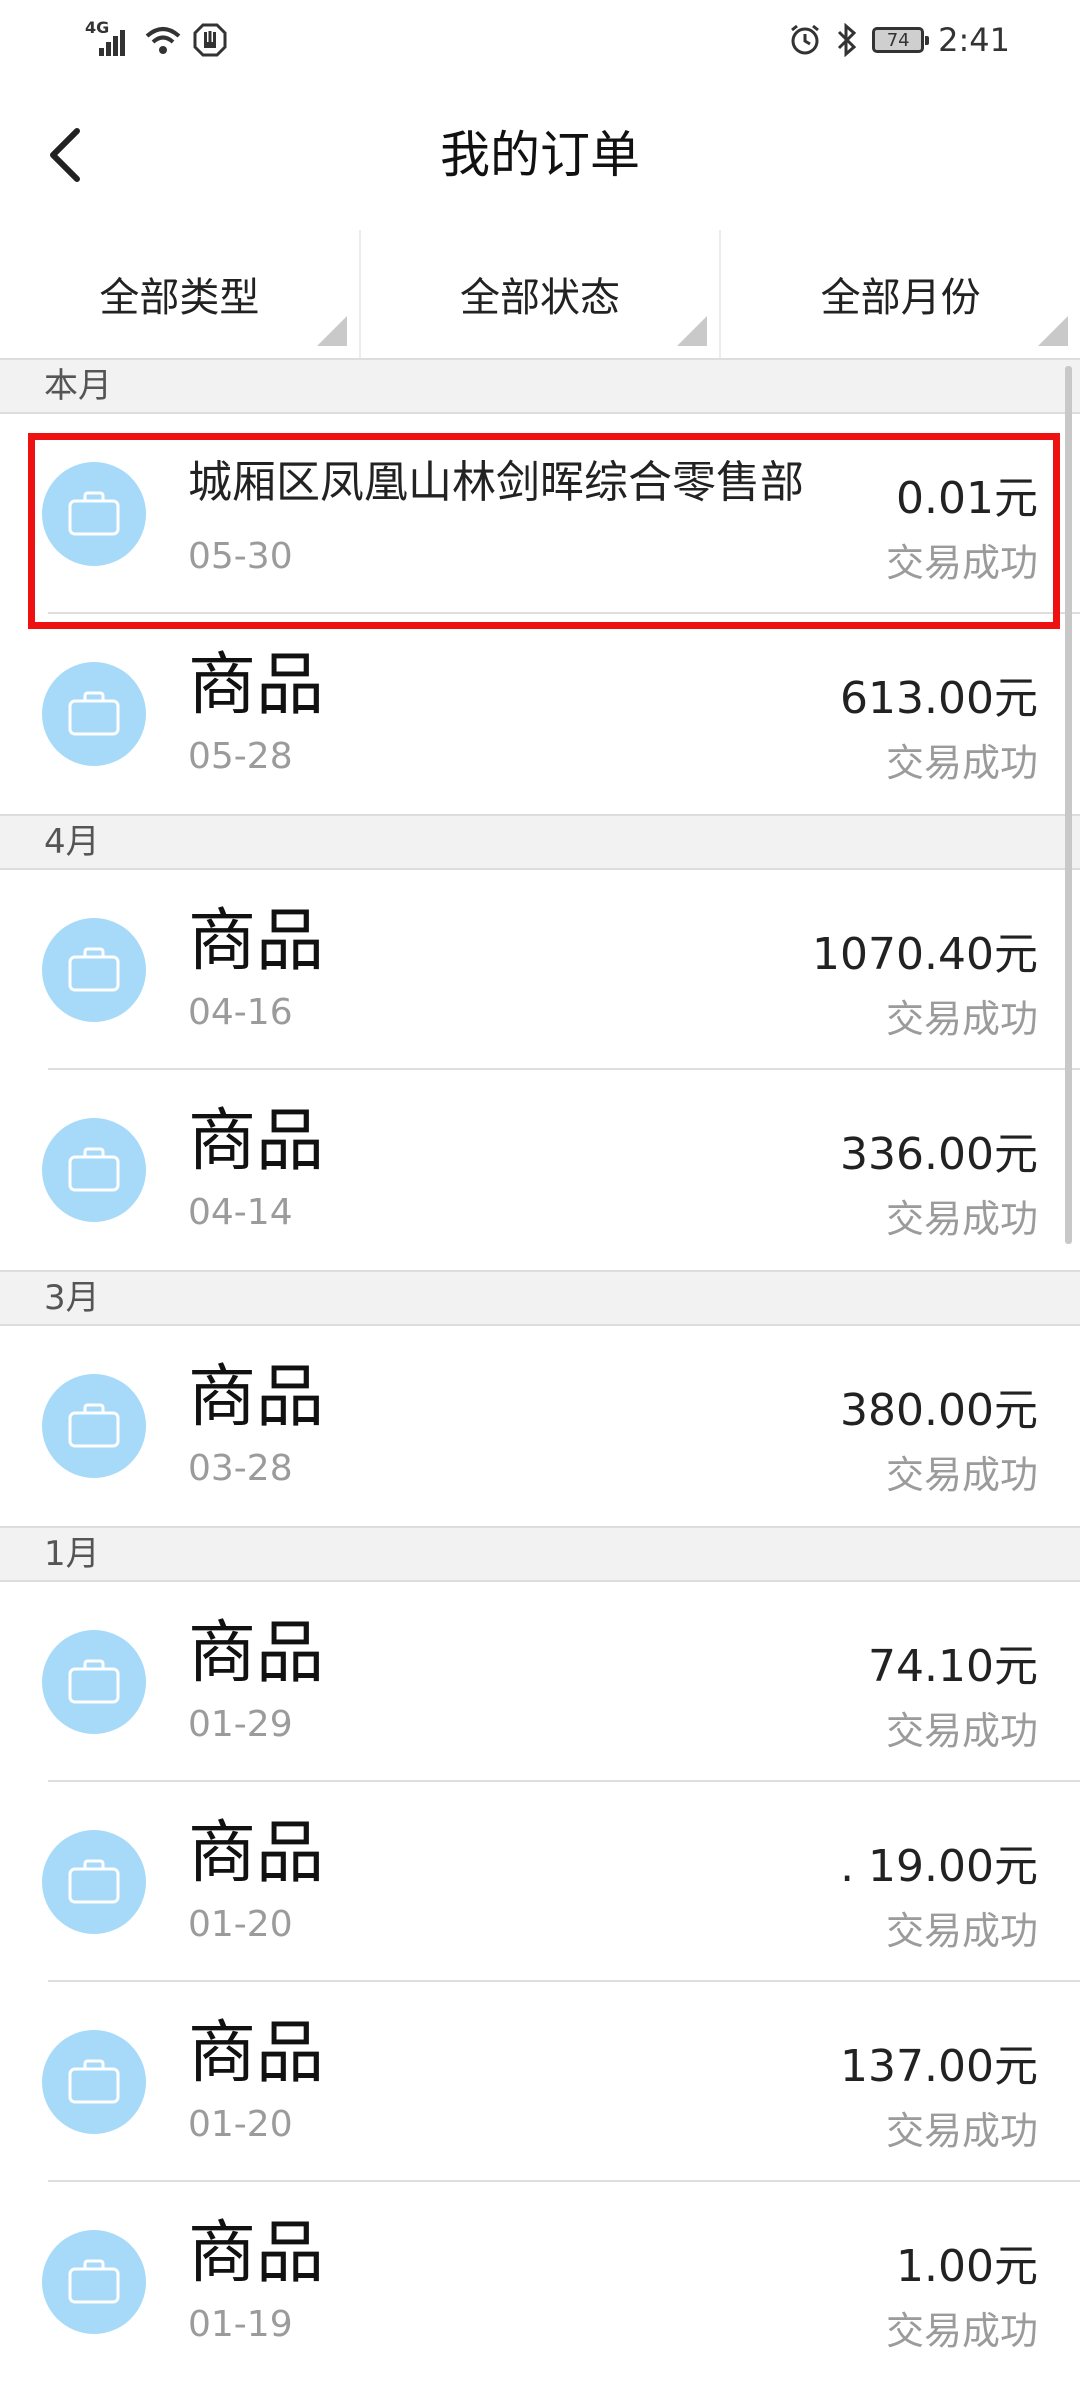 The width and height of the screenshot is (1080, 2382). I want to click on chevron-left-icon, so click(65, 155).